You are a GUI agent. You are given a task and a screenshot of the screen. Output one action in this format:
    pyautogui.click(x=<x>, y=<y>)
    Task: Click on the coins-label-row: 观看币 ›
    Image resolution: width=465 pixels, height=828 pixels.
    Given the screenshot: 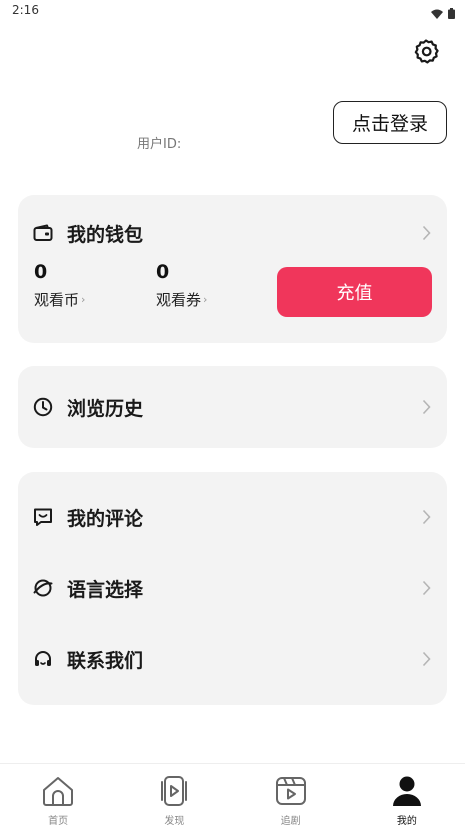 What is the action you would take?
    pyautogui.click(x=59, y=299)
    